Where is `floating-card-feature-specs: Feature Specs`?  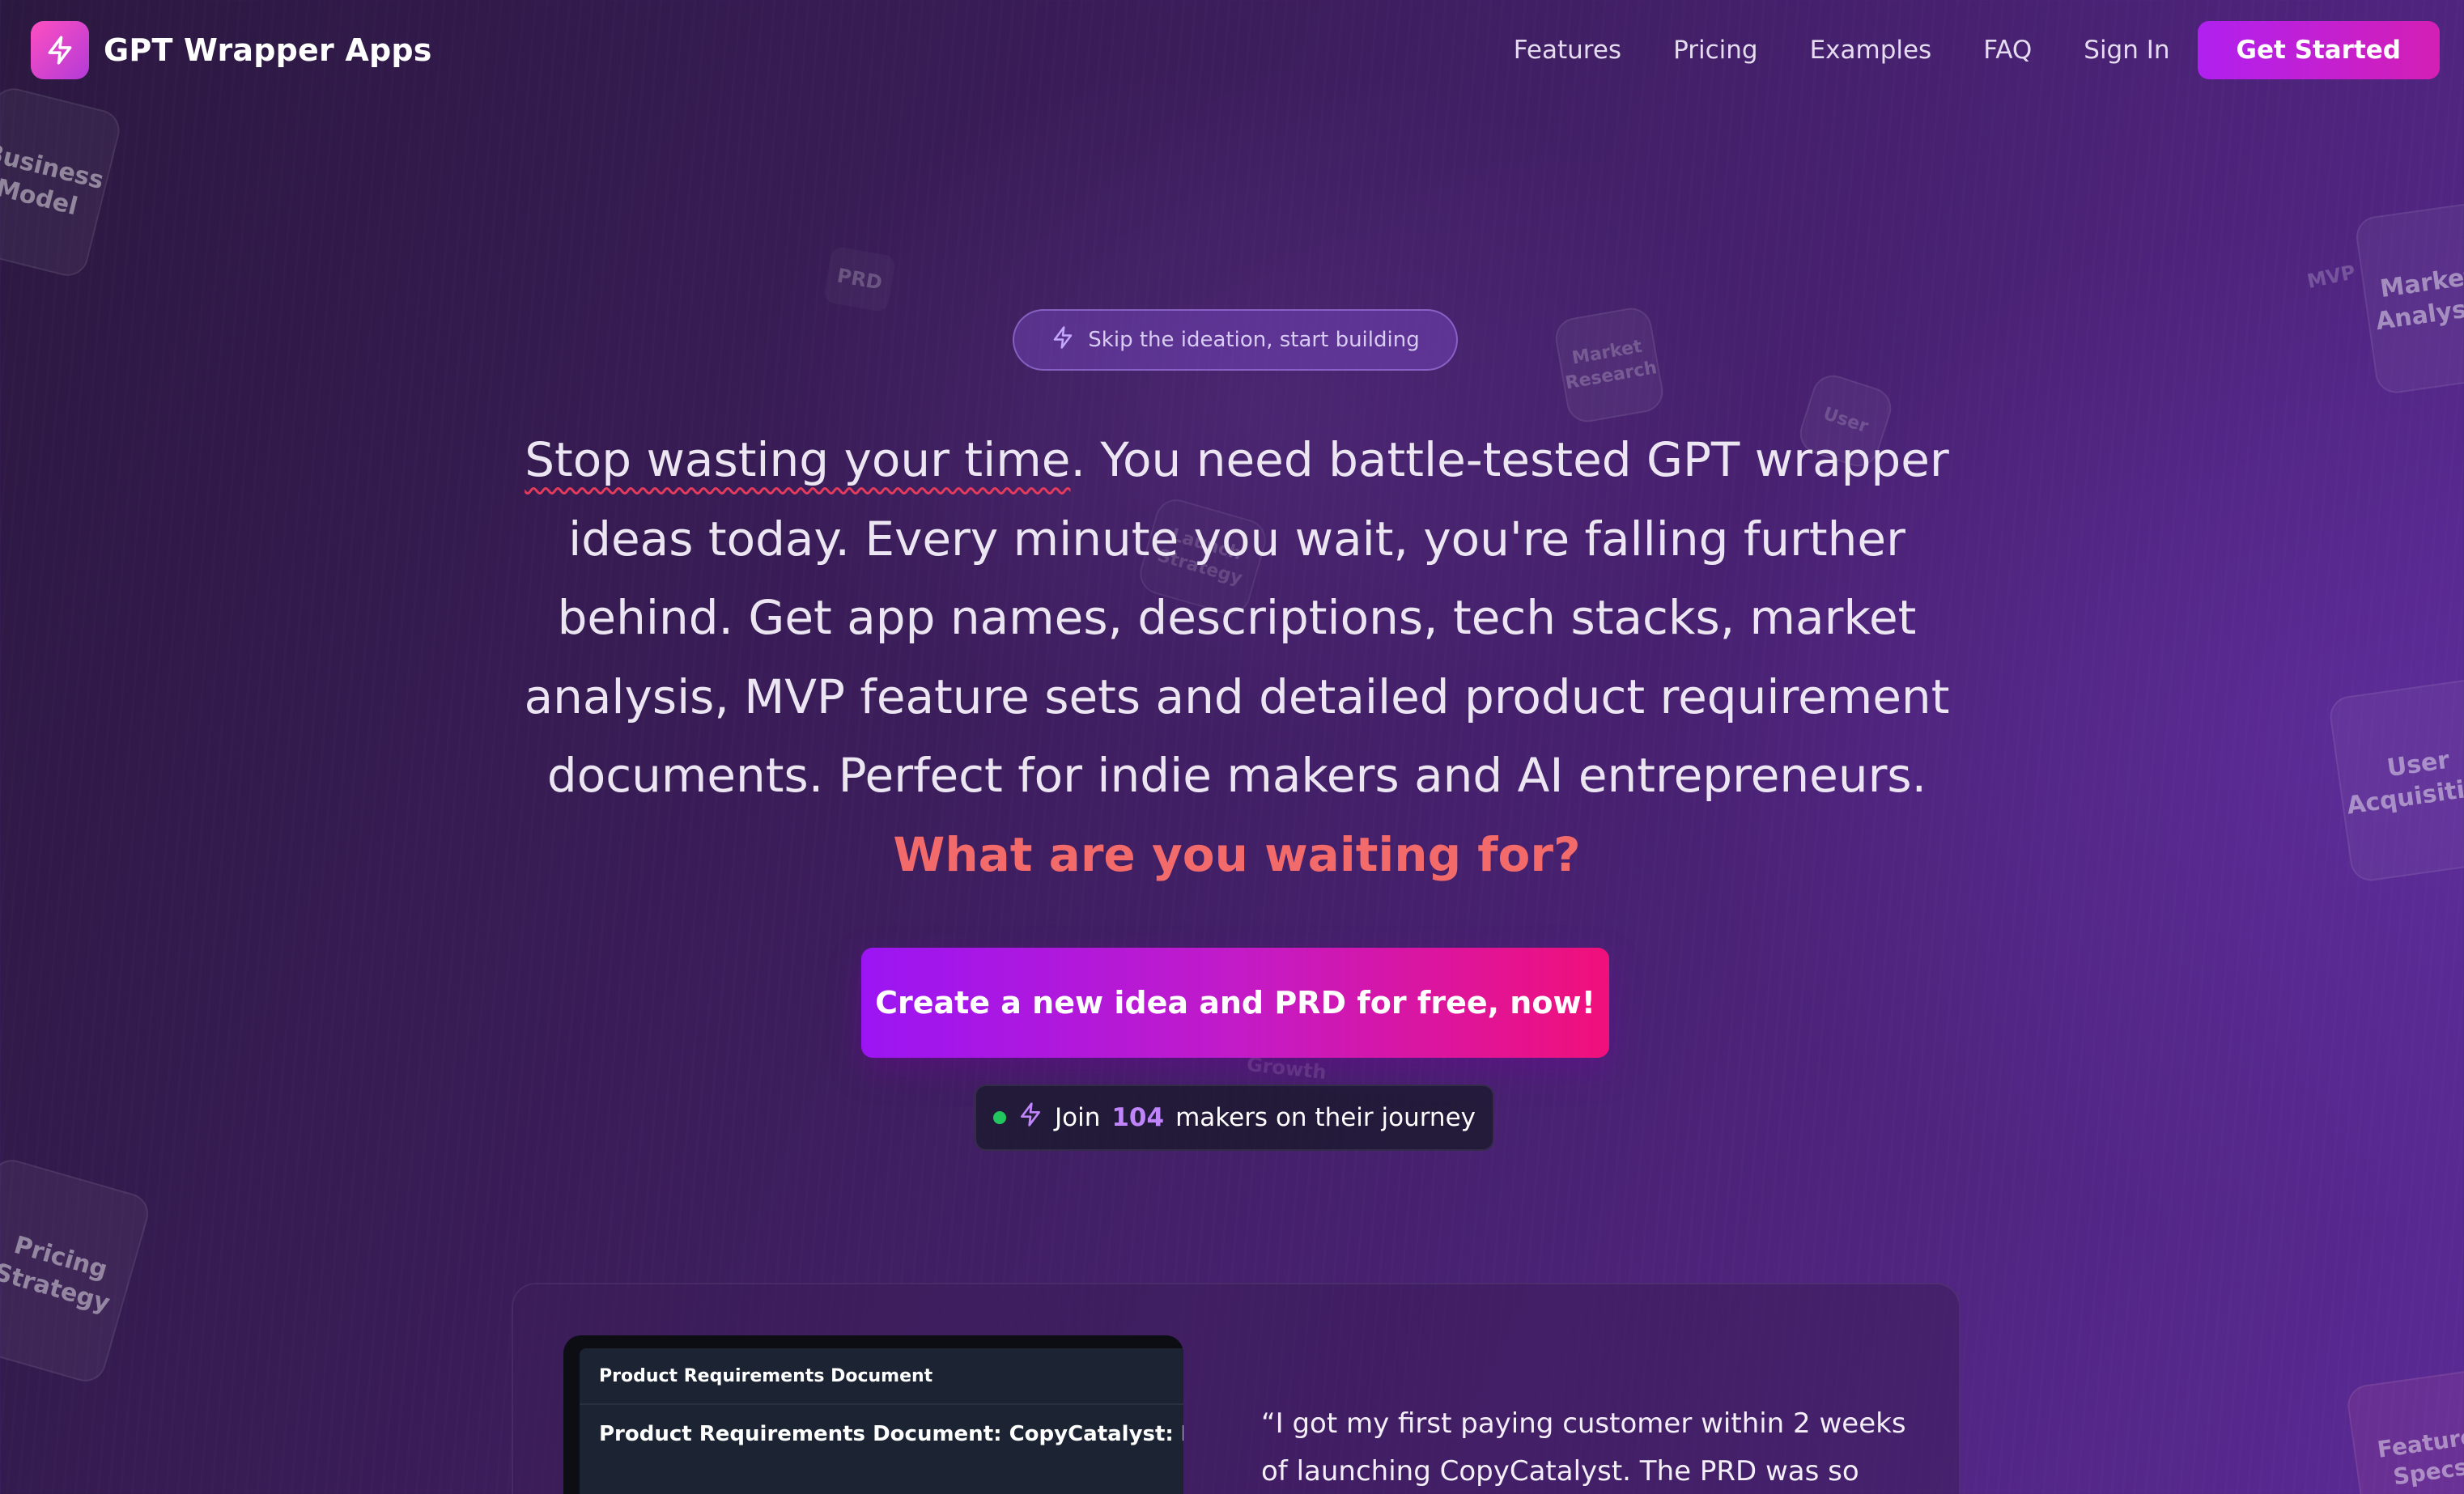
floating-card-feature-specs: Feature Specs is located at coordinates (2405, 1429).